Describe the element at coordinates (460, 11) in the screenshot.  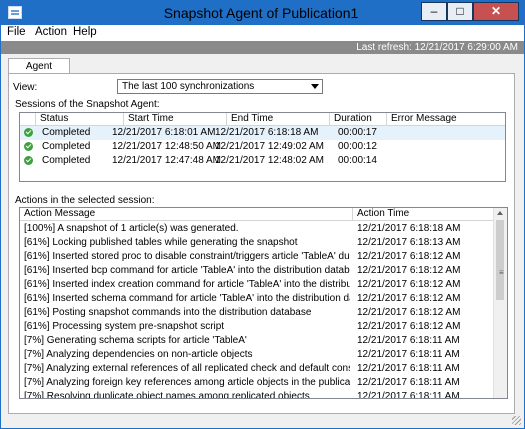
I see `maximize-button: □` at that location.